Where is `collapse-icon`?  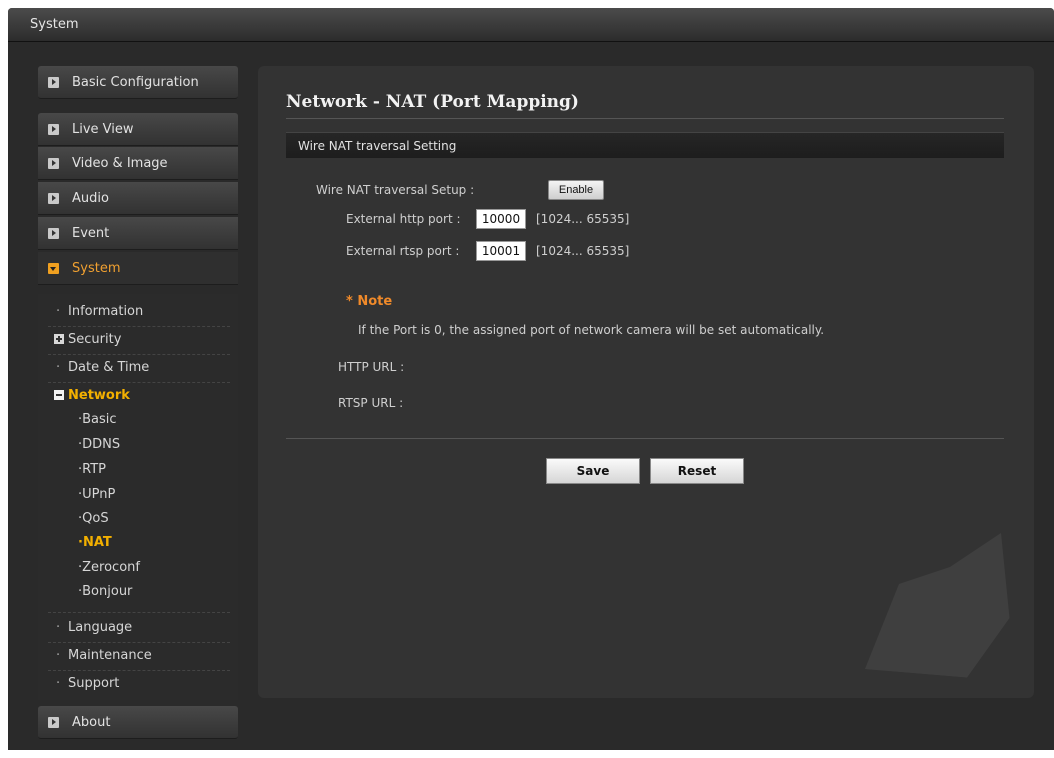
collapse-icon is located at coordinates (59, 395).